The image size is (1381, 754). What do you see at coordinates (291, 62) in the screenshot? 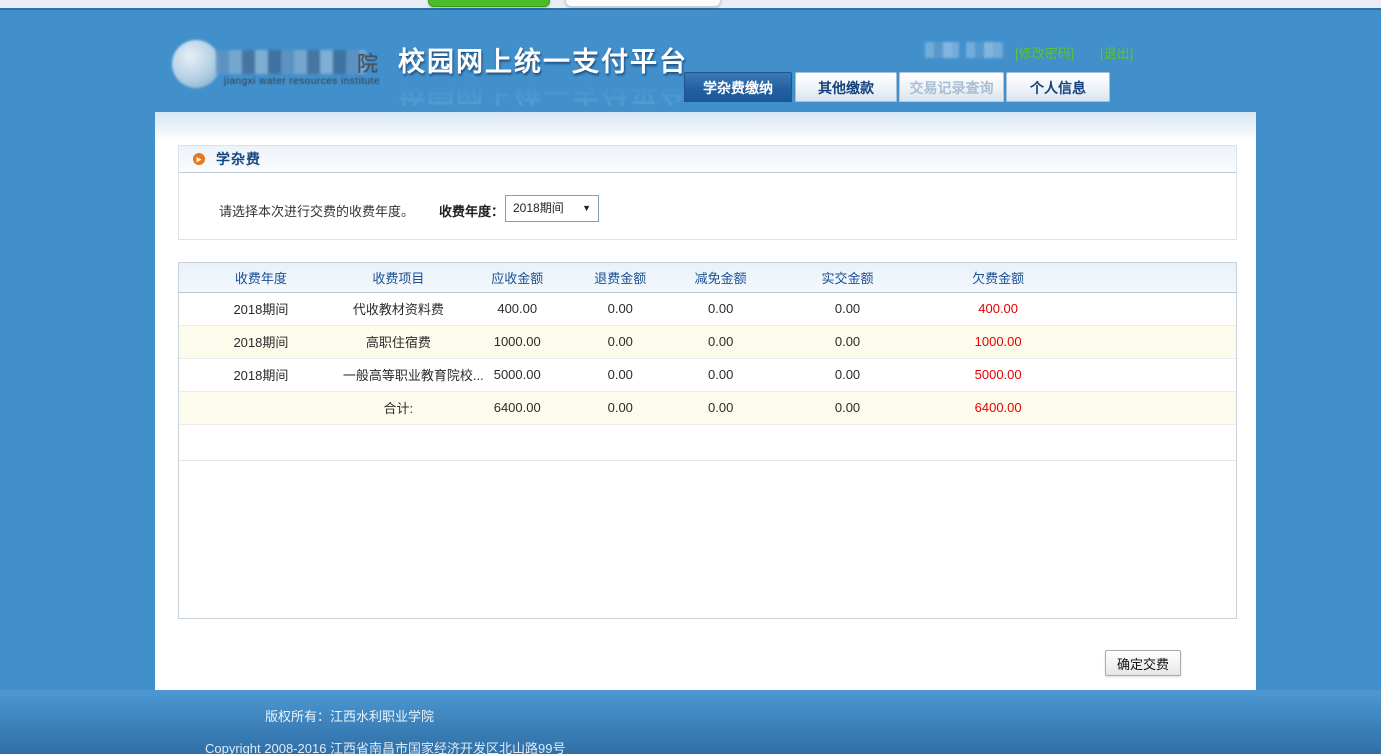
I see `logo-blurred-name` at bounding box center [291, 62].